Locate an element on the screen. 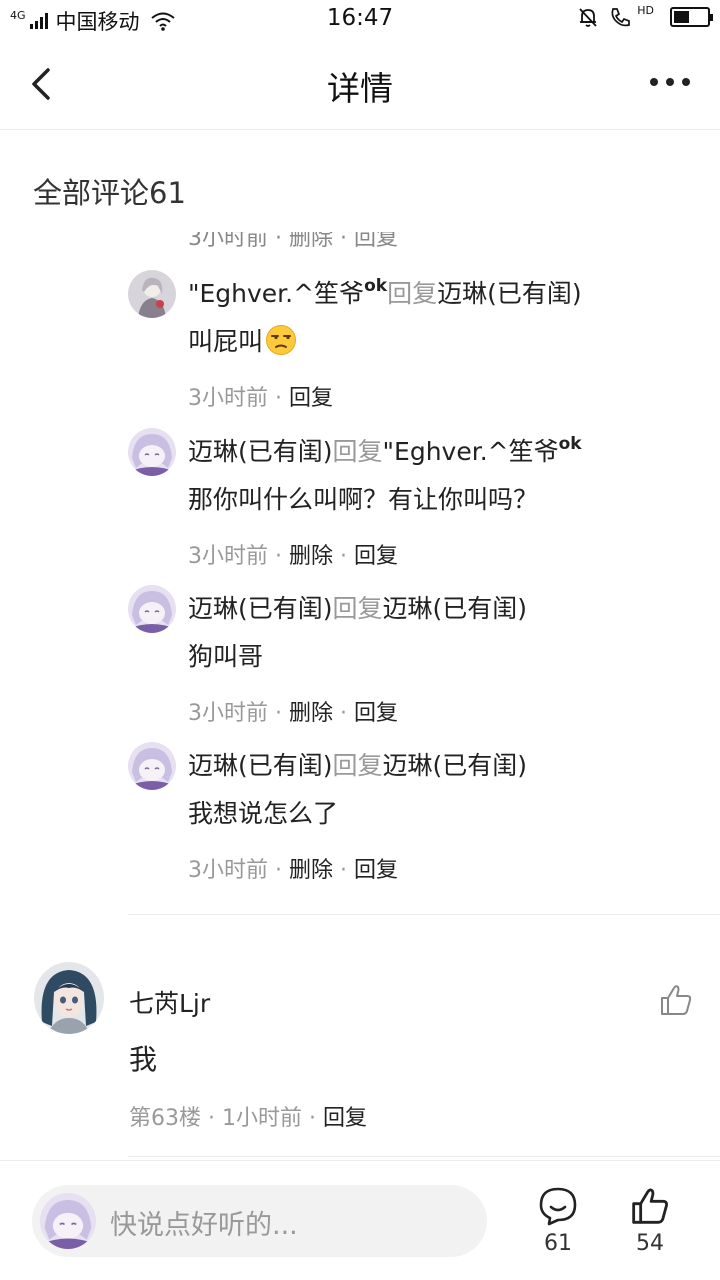 The height and width of the screenshot is (1280, 720). page-title: 详情 is located at coordinates (360, 88).